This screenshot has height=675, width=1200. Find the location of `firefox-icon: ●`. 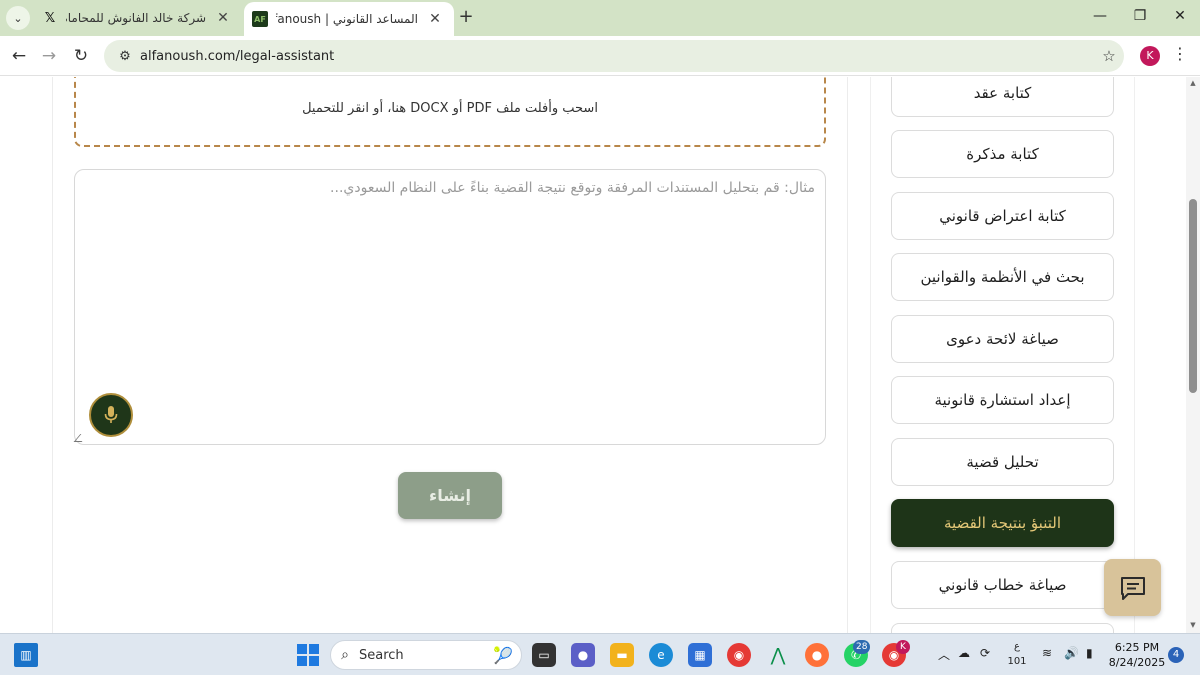

firefox-icon: ● is located at coordinates (817, 655).